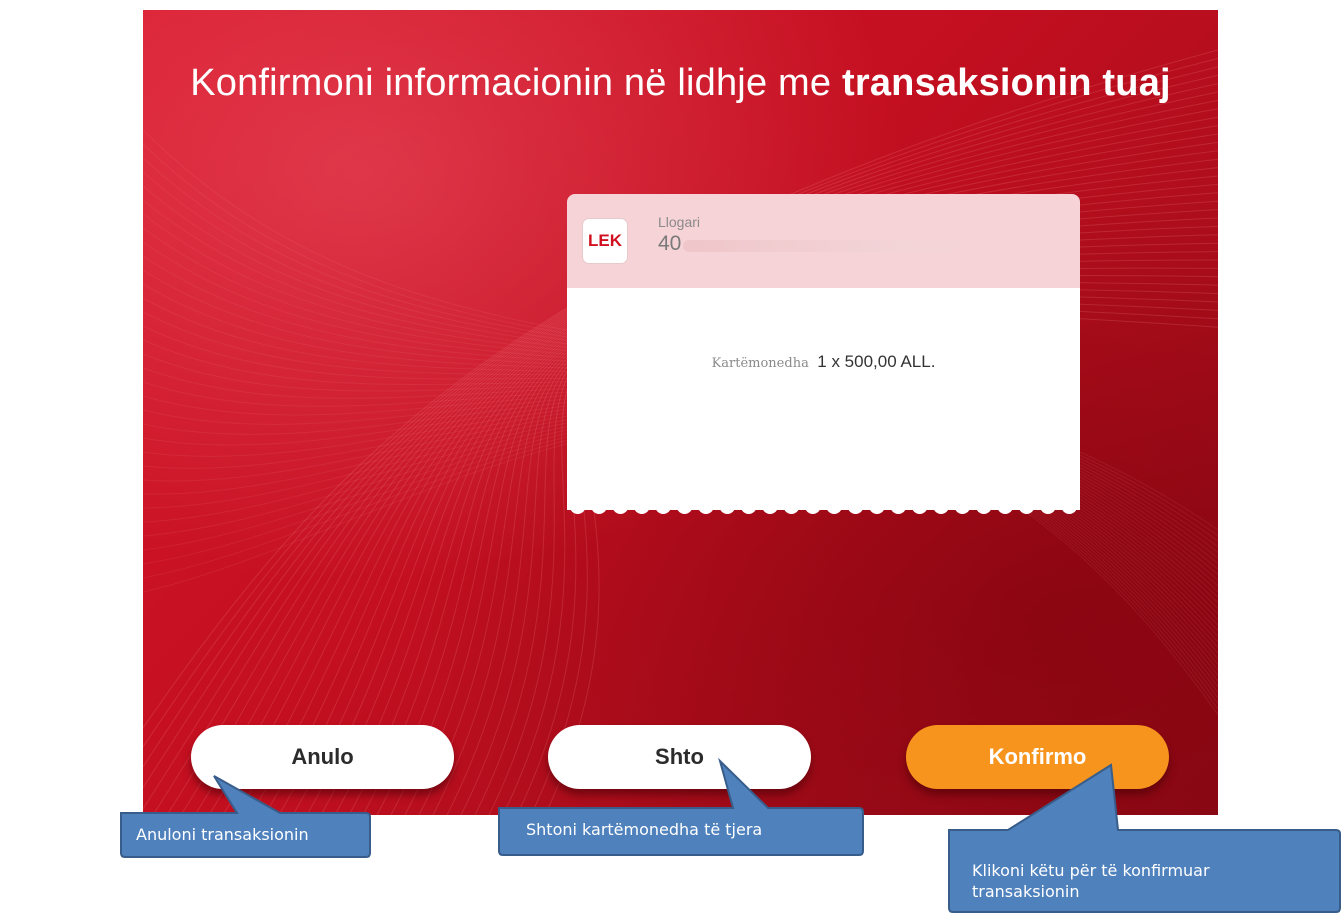 This screenshot has height=916, width=1344. What do you see at coordinates (246, 823) in the screenshot?
I see `cancel-callout: Anuloni transaksionin` at bounding box center [246, 823].